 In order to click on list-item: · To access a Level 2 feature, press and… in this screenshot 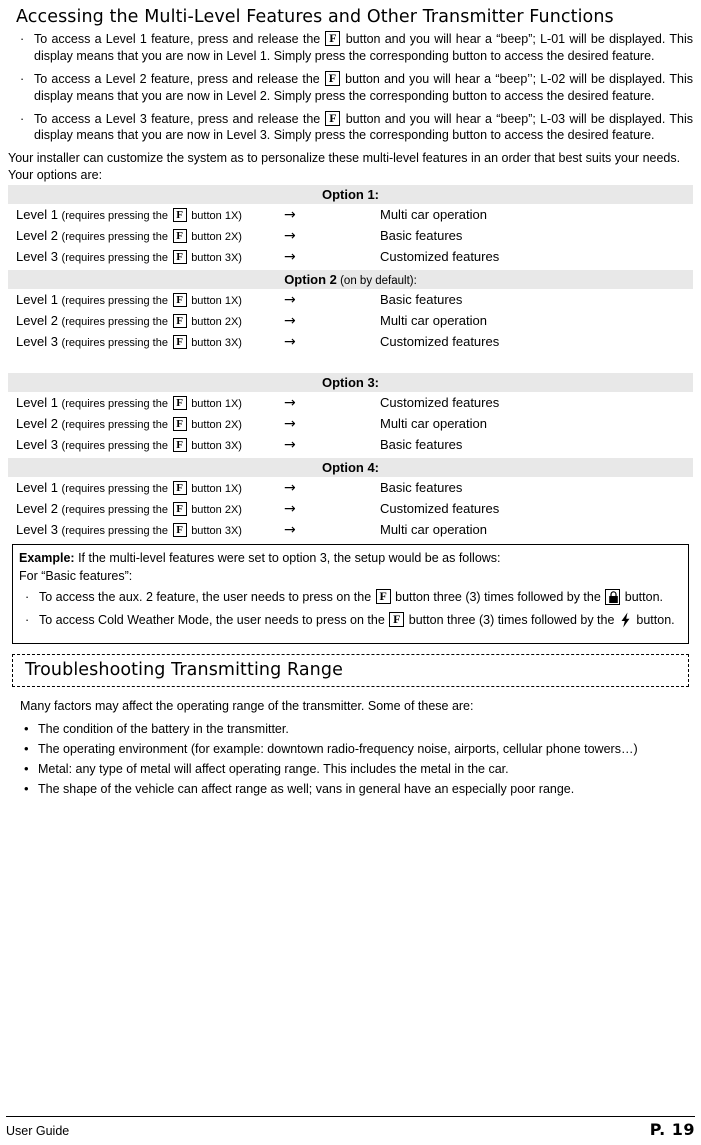, I will do `click(350, 87)`.